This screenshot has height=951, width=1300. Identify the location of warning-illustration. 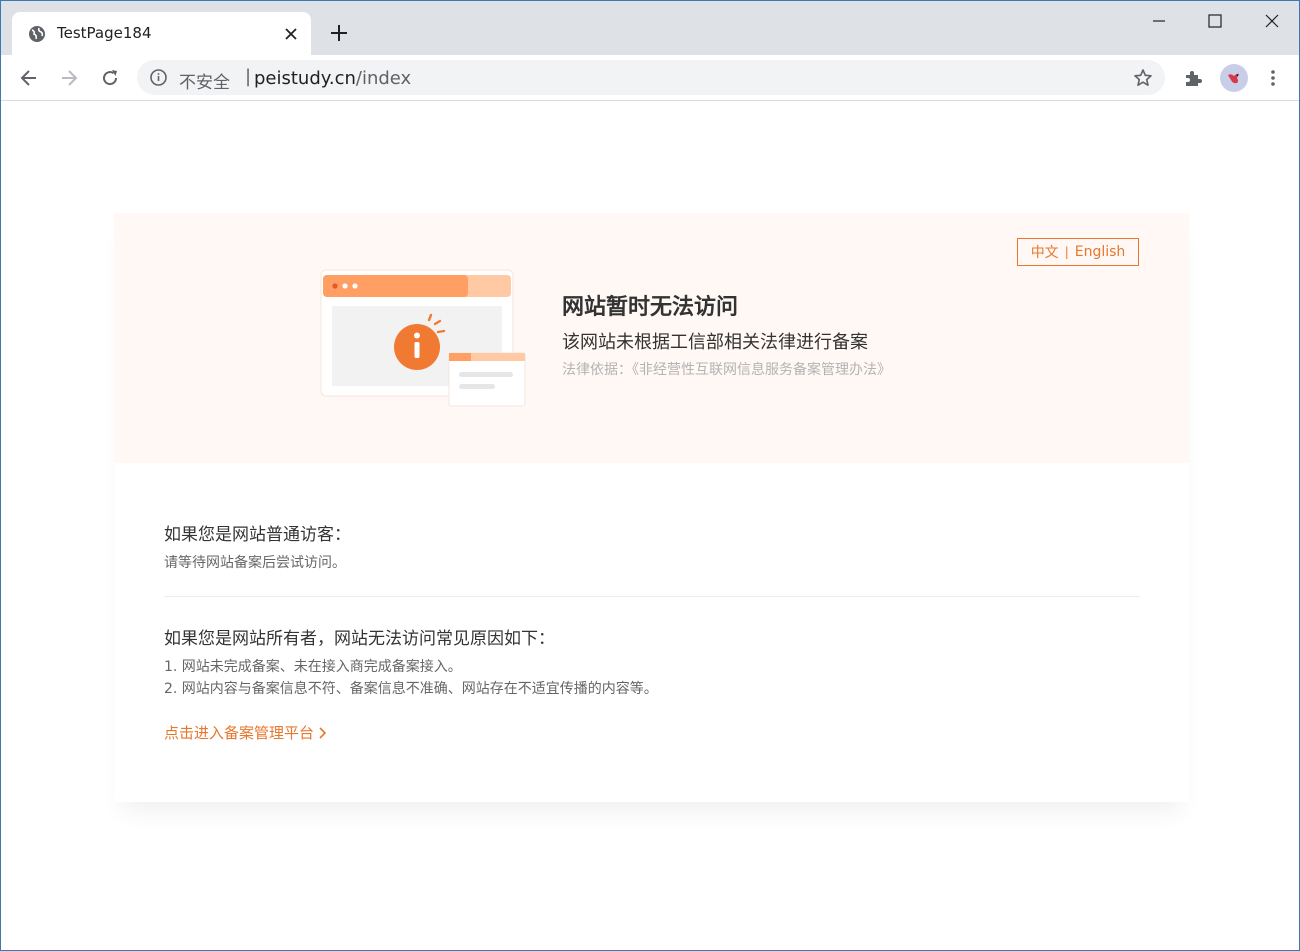
(426, 338).